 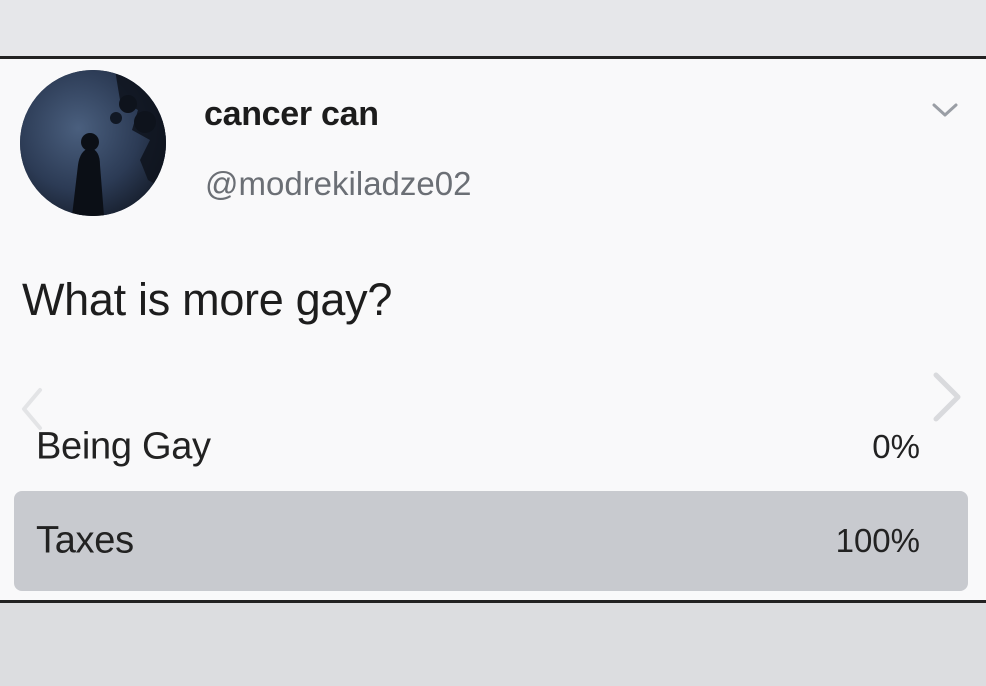 I want to click on poll-option: Being Gay 0%, so click(x=491, y=447).